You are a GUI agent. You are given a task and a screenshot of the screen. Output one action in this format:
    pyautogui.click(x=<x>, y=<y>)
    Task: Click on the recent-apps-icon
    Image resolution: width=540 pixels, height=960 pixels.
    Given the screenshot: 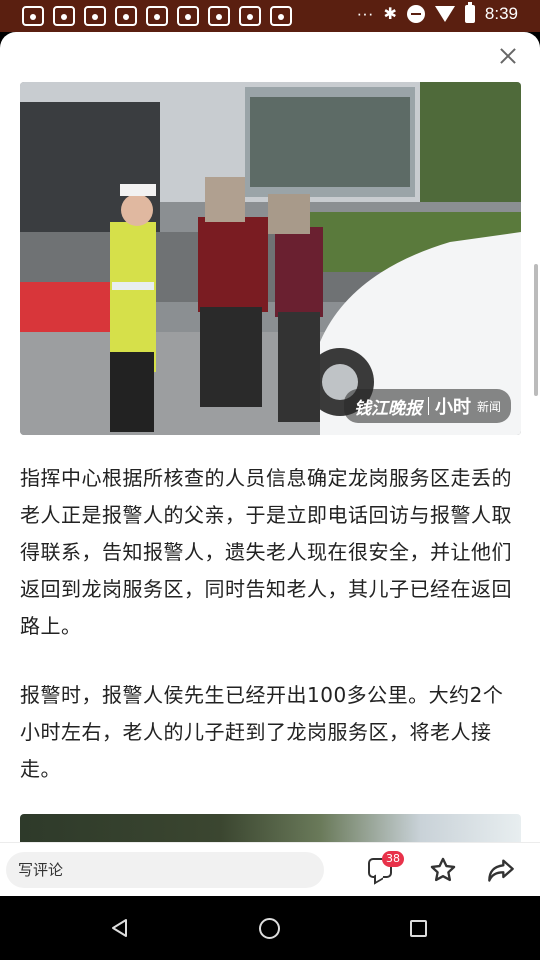 What is the action you would take?
    pyautogui.click(x=418, y=928)
    